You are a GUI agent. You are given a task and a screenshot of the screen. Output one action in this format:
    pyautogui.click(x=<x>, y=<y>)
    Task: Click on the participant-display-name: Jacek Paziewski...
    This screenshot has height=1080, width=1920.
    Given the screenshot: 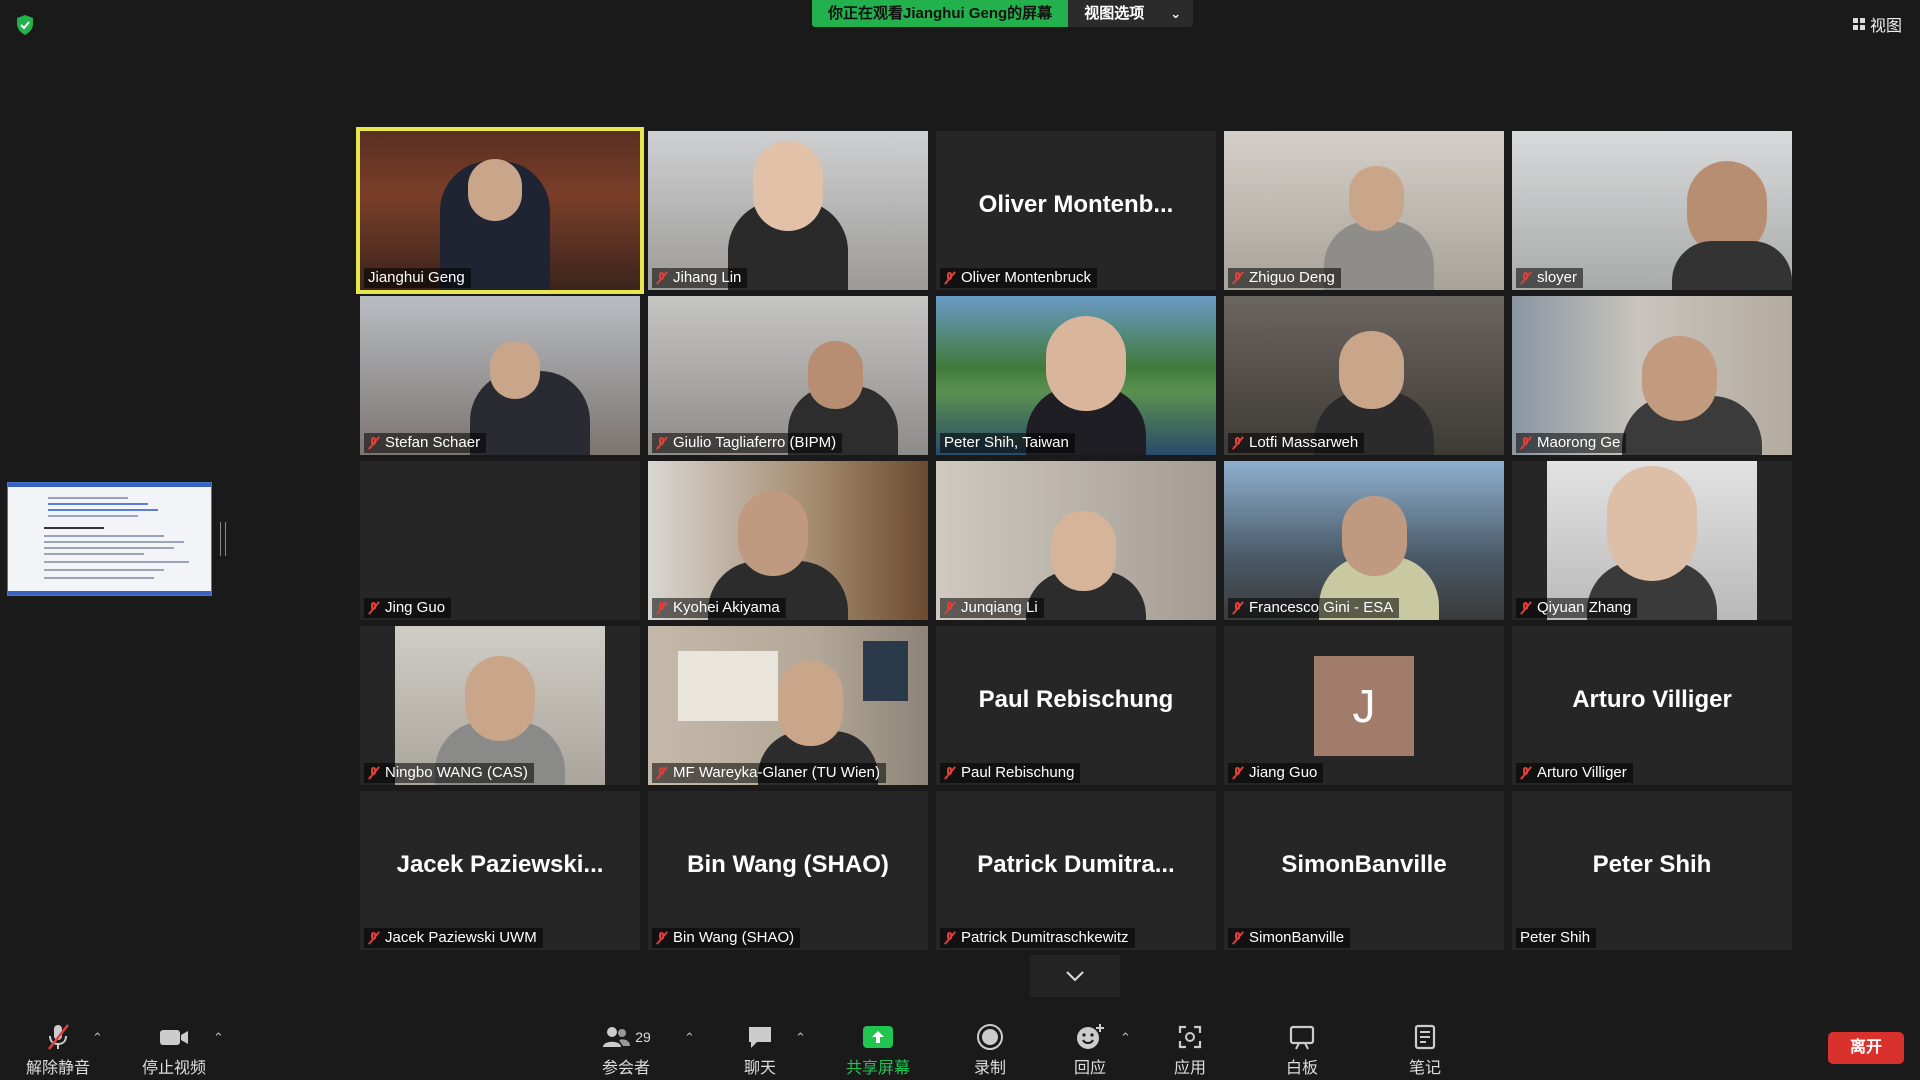 What is the action you would take?
    pyautogui.click(x=500, y=864)
    